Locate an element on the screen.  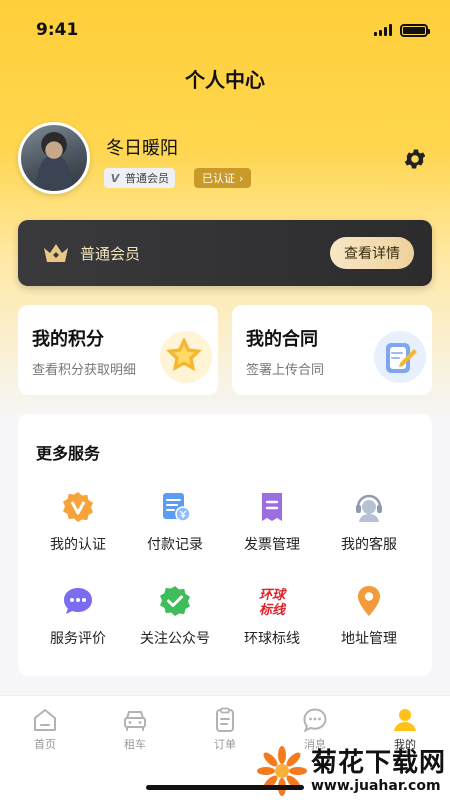
customer-service-icon is located at coordinates (369, 508).